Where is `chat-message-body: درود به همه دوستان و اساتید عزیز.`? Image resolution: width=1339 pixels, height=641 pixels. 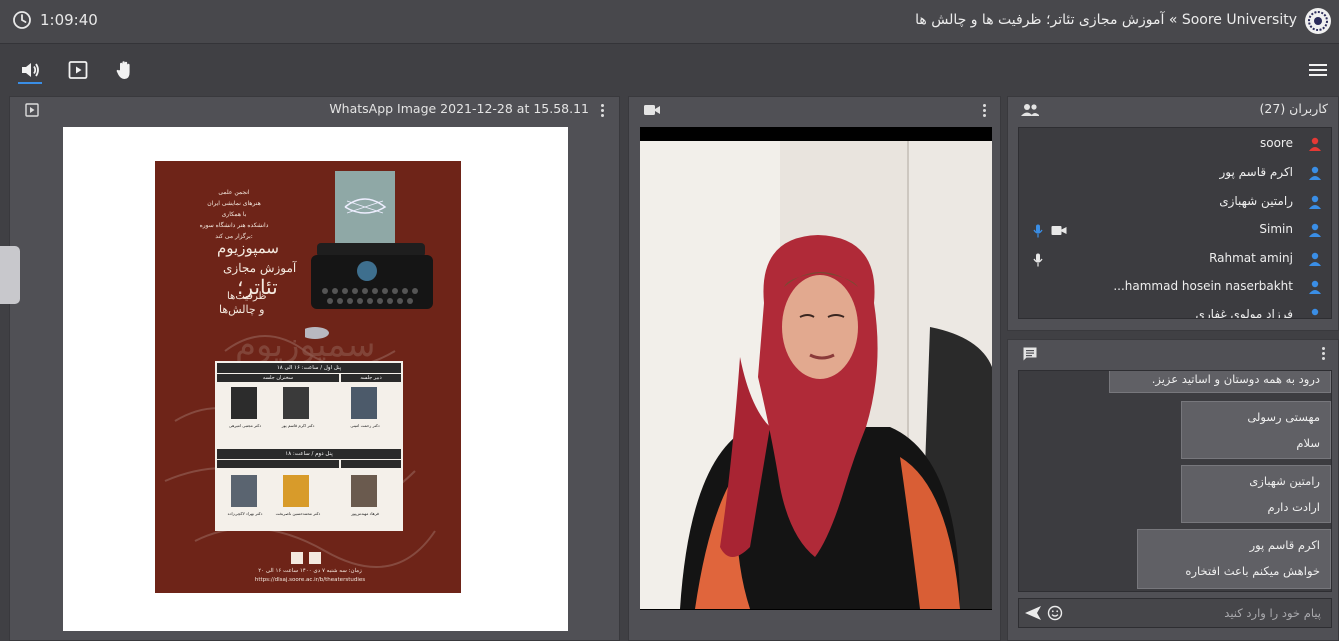 chat-message-body: درود به همه دوستان و اساتید عزیز. is located at coordinates (1235, 379).